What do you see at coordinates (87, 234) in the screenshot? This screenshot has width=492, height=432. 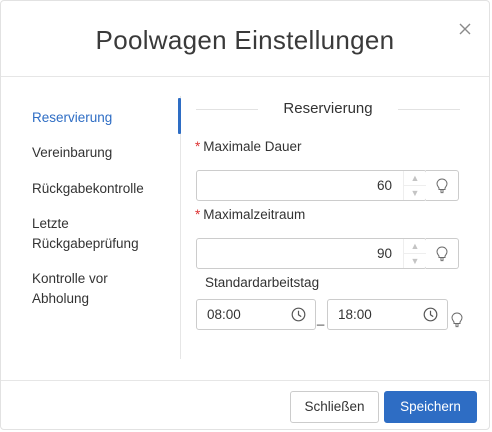 I see `nav-item-letzte-rueckgabepruefung: Letzte Rückgabeprüfung` at bounding box center [87, 234].